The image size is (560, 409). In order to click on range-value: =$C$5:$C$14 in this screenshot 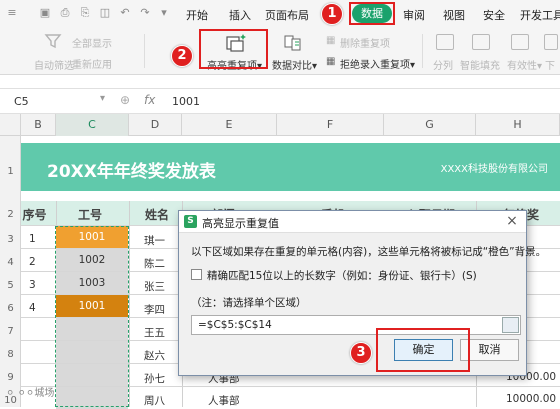, I will do `click(235, 325)`.